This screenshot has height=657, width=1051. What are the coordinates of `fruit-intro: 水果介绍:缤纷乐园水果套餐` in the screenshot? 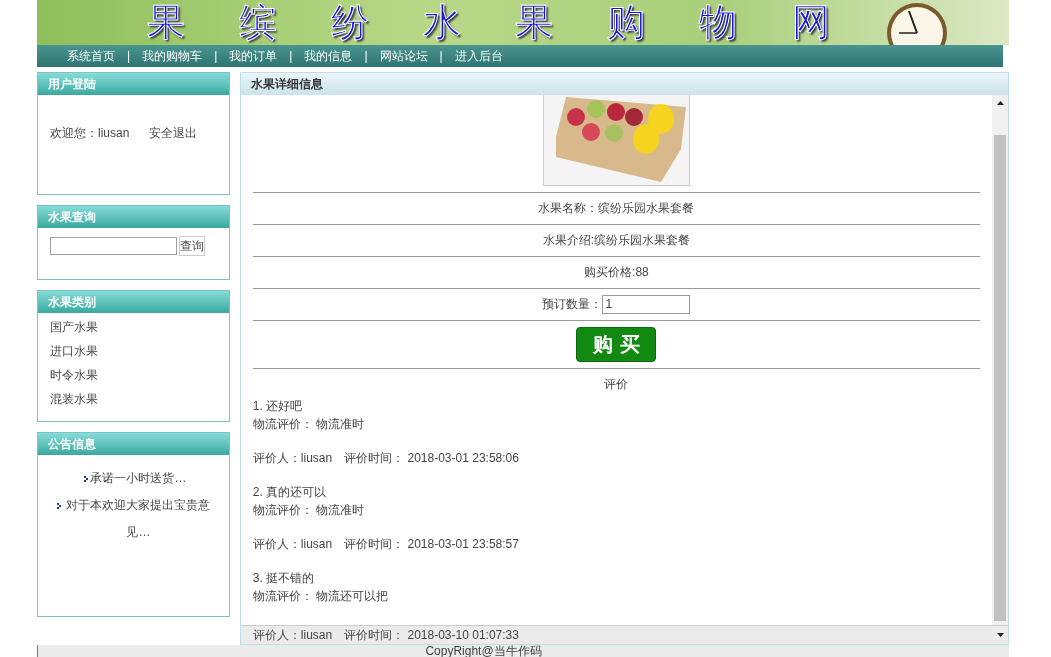 It's located at (616, 240).